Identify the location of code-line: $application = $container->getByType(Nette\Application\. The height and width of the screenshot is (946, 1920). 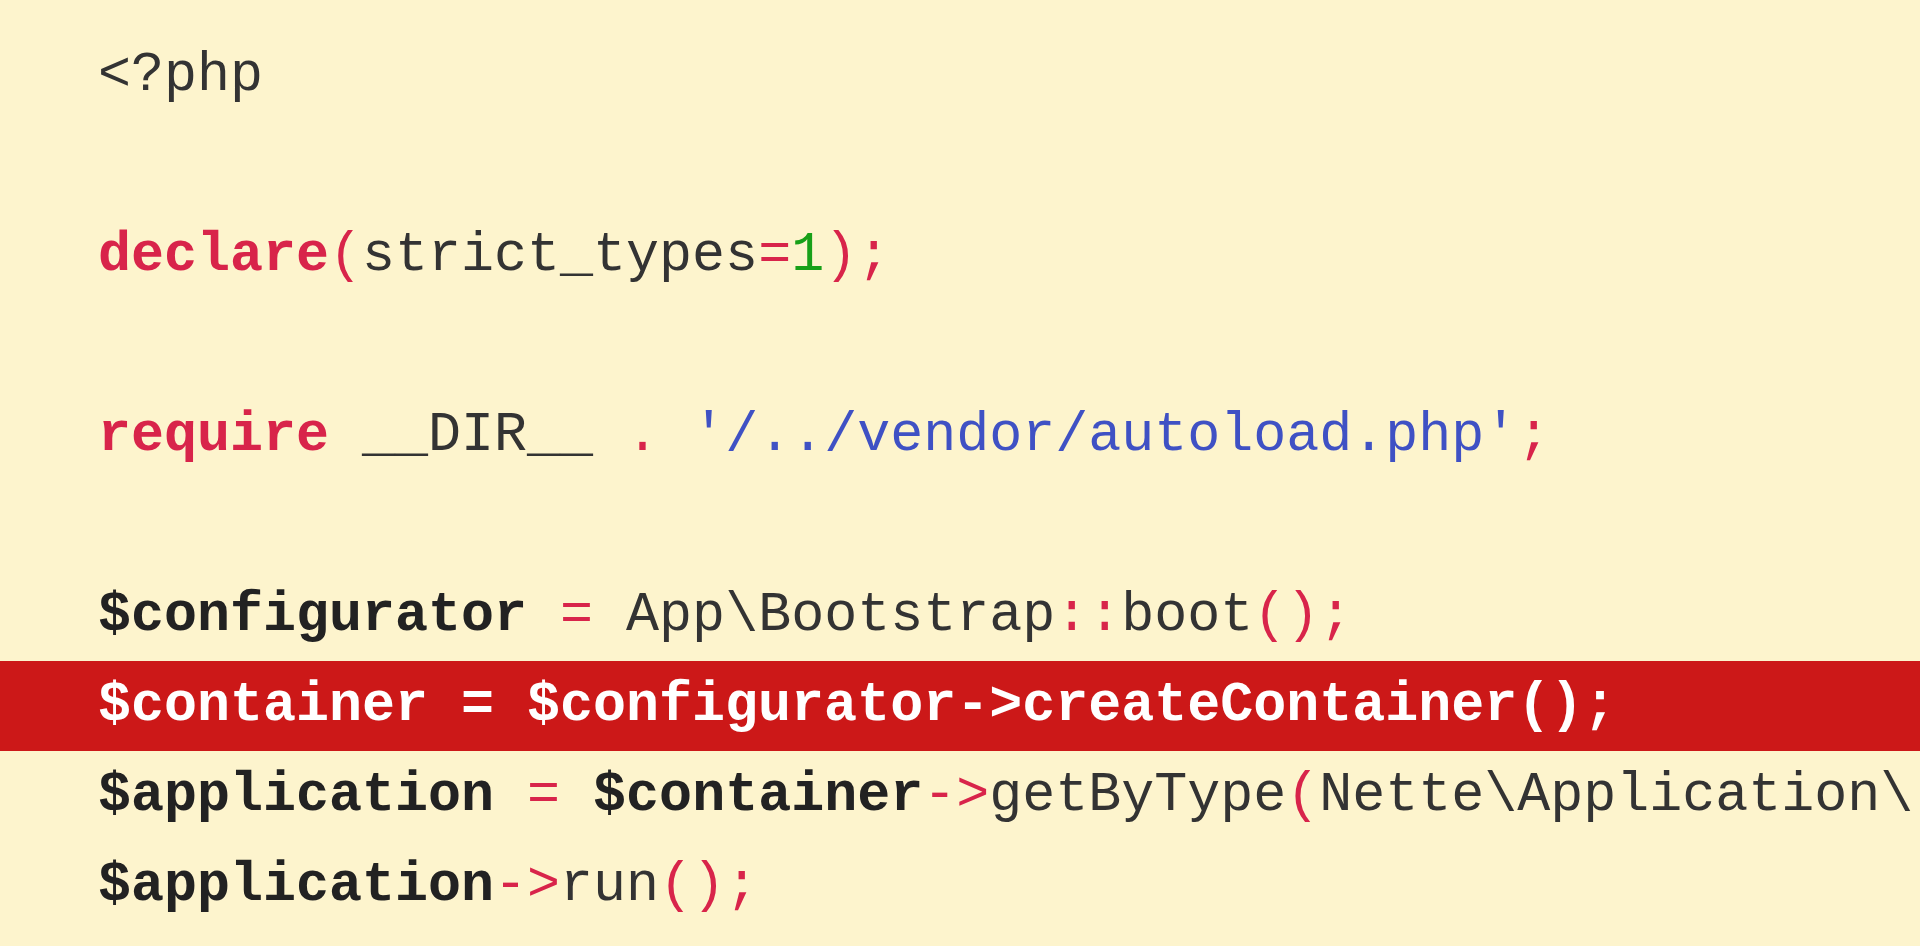
(1005, 796).